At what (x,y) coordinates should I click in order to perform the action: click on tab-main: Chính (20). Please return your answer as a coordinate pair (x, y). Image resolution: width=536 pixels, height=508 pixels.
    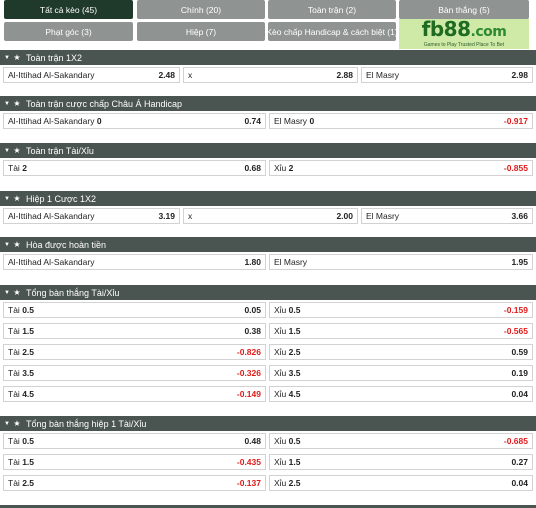
    Looking at the image, I should click on (201, 9).